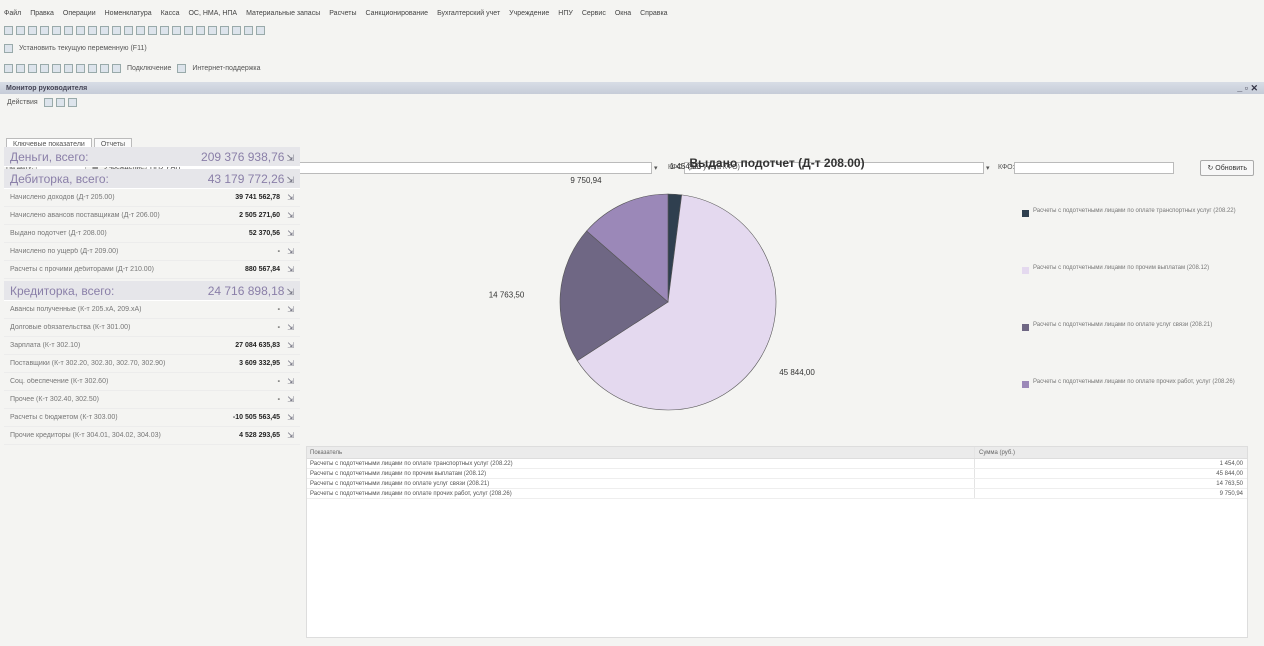  Describe the element at coordinates (8, 48) in the screenshot. I see `calendar-icon` at that location.